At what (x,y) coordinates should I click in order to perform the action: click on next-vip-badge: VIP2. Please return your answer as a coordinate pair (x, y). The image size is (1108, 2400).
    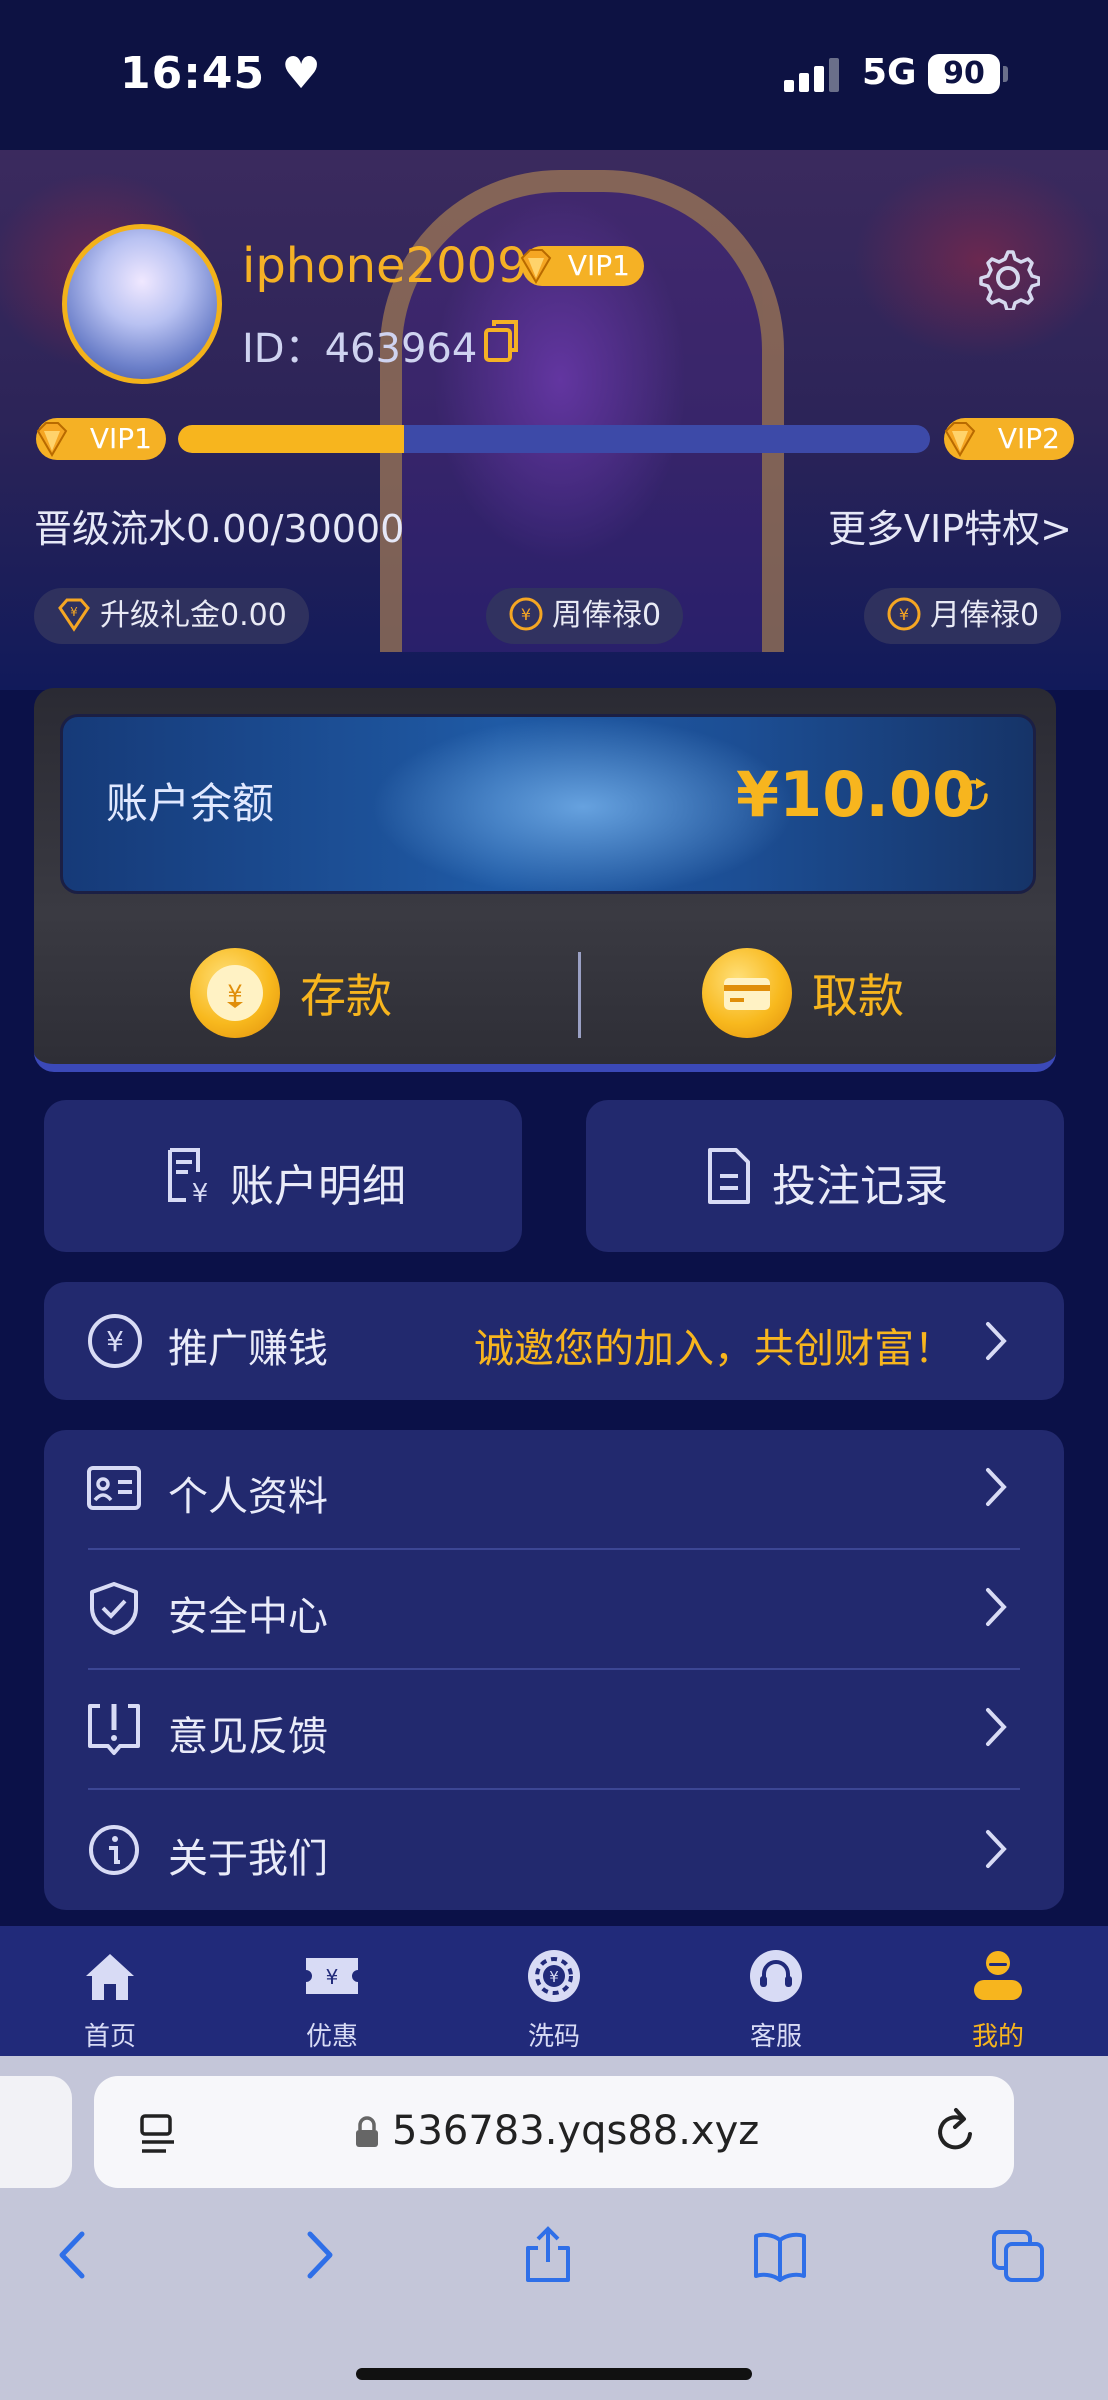
    Looking at the image, I should click on (1009, 439).